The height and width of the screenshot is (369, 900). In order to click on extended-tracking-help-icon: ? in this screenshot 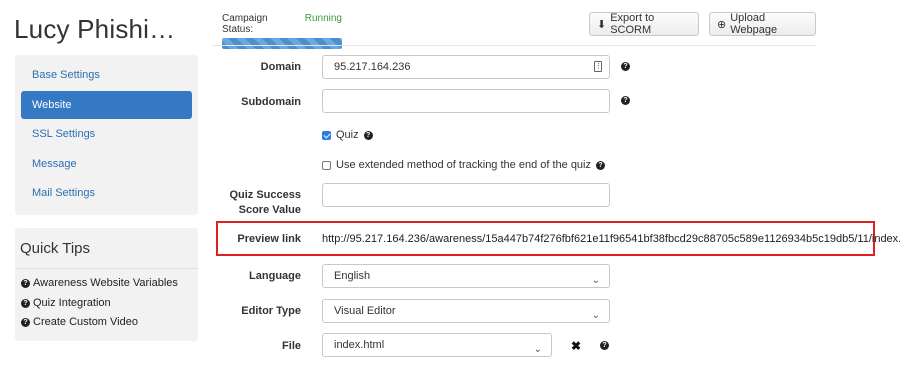, I will do `click(600, 165)`.